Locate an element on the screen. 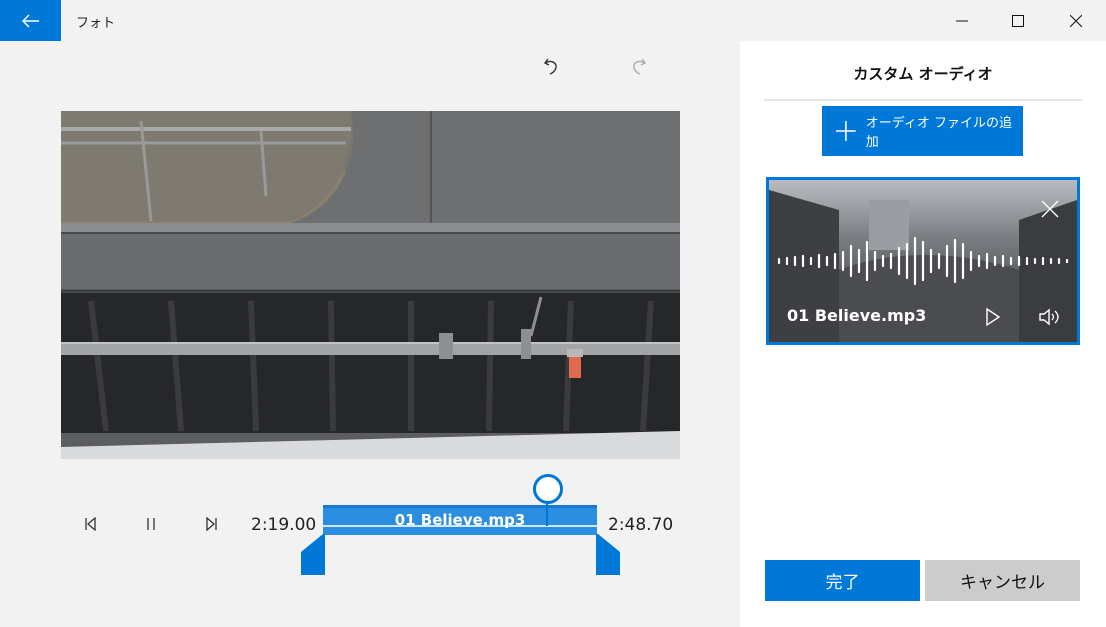 This screenshot has width=1106, height=627. plus-icon is located at coordinates (846, 131).